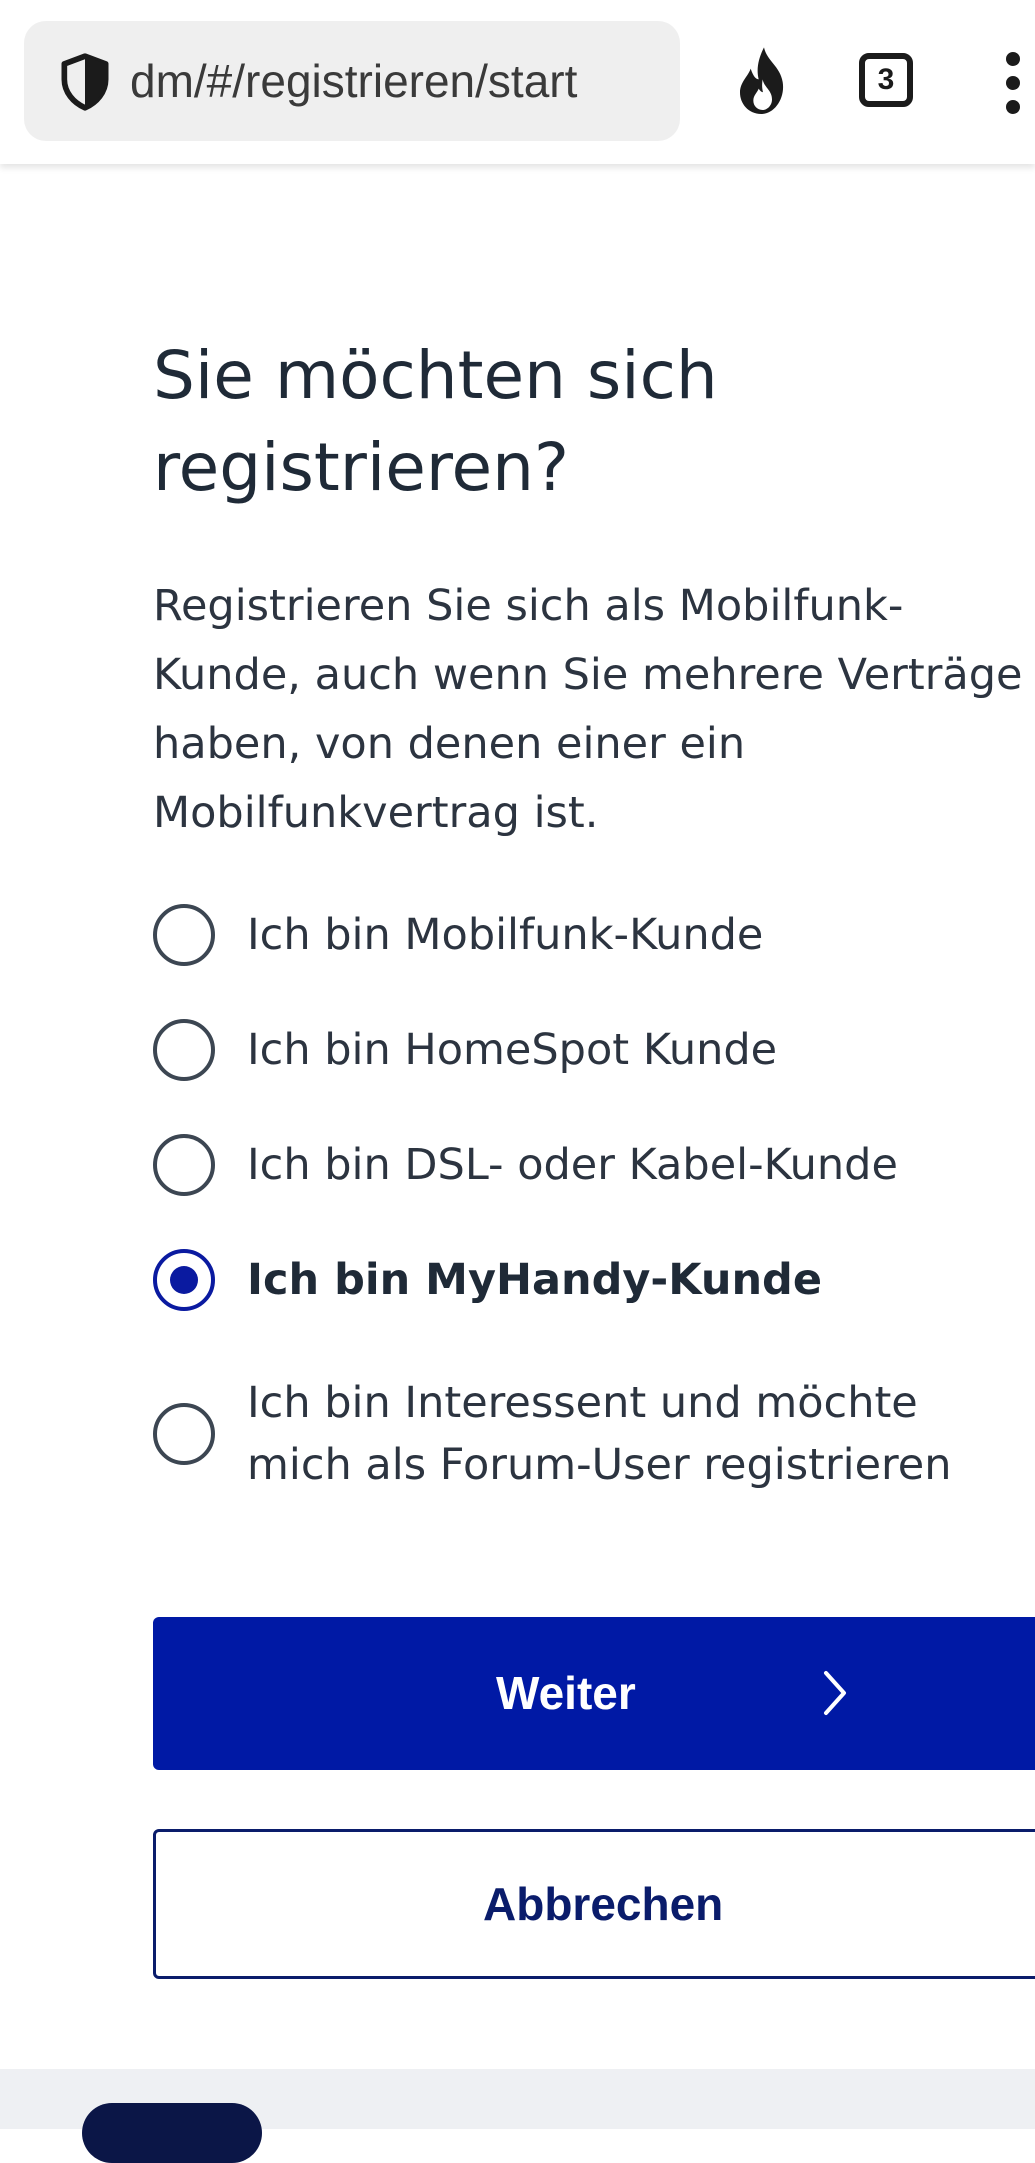 This screenshot has height=2163, width=1035. I want to click on radio-interessent, so click(184, 1434).